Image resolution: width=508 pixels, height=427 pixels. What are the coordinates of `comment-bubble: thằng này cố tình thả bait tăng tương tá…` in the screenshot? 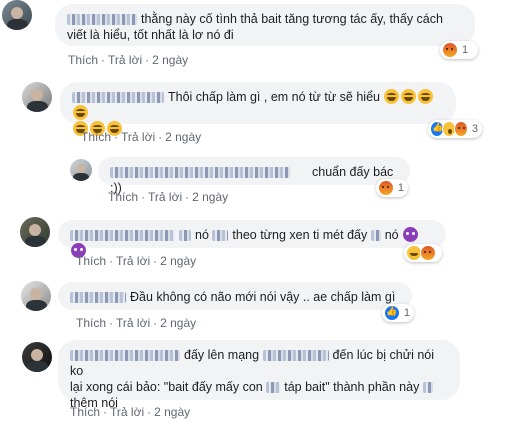 It's located at (265, 25).